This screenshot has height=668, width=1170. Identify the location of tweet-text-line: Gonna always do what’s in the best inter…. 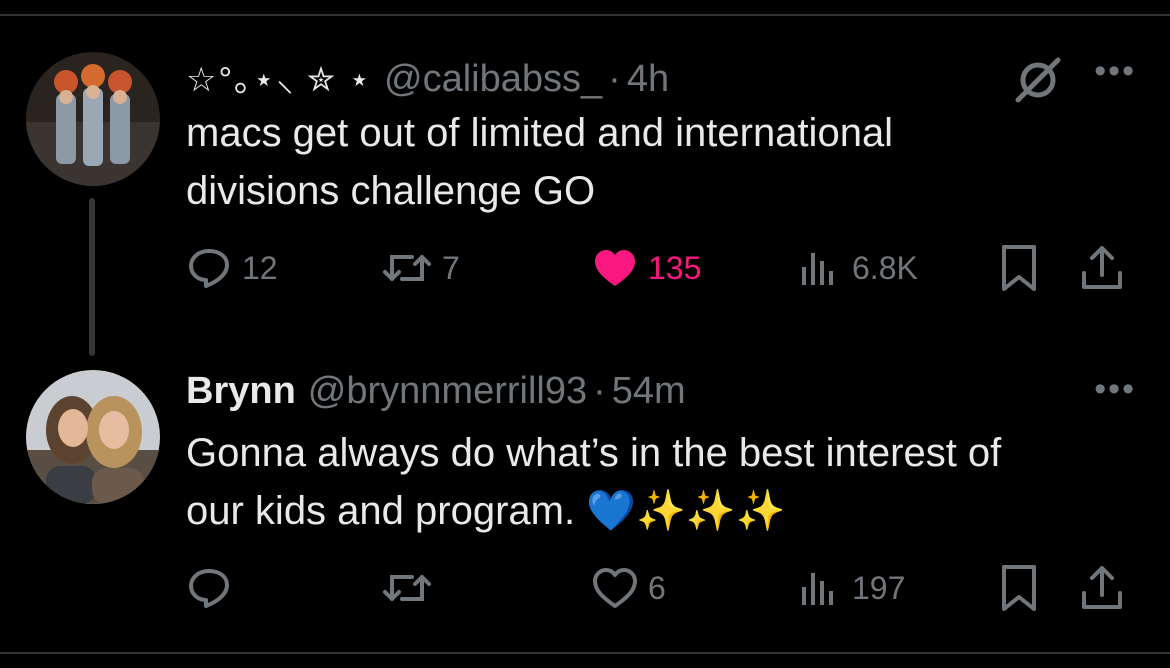
(594, 453).